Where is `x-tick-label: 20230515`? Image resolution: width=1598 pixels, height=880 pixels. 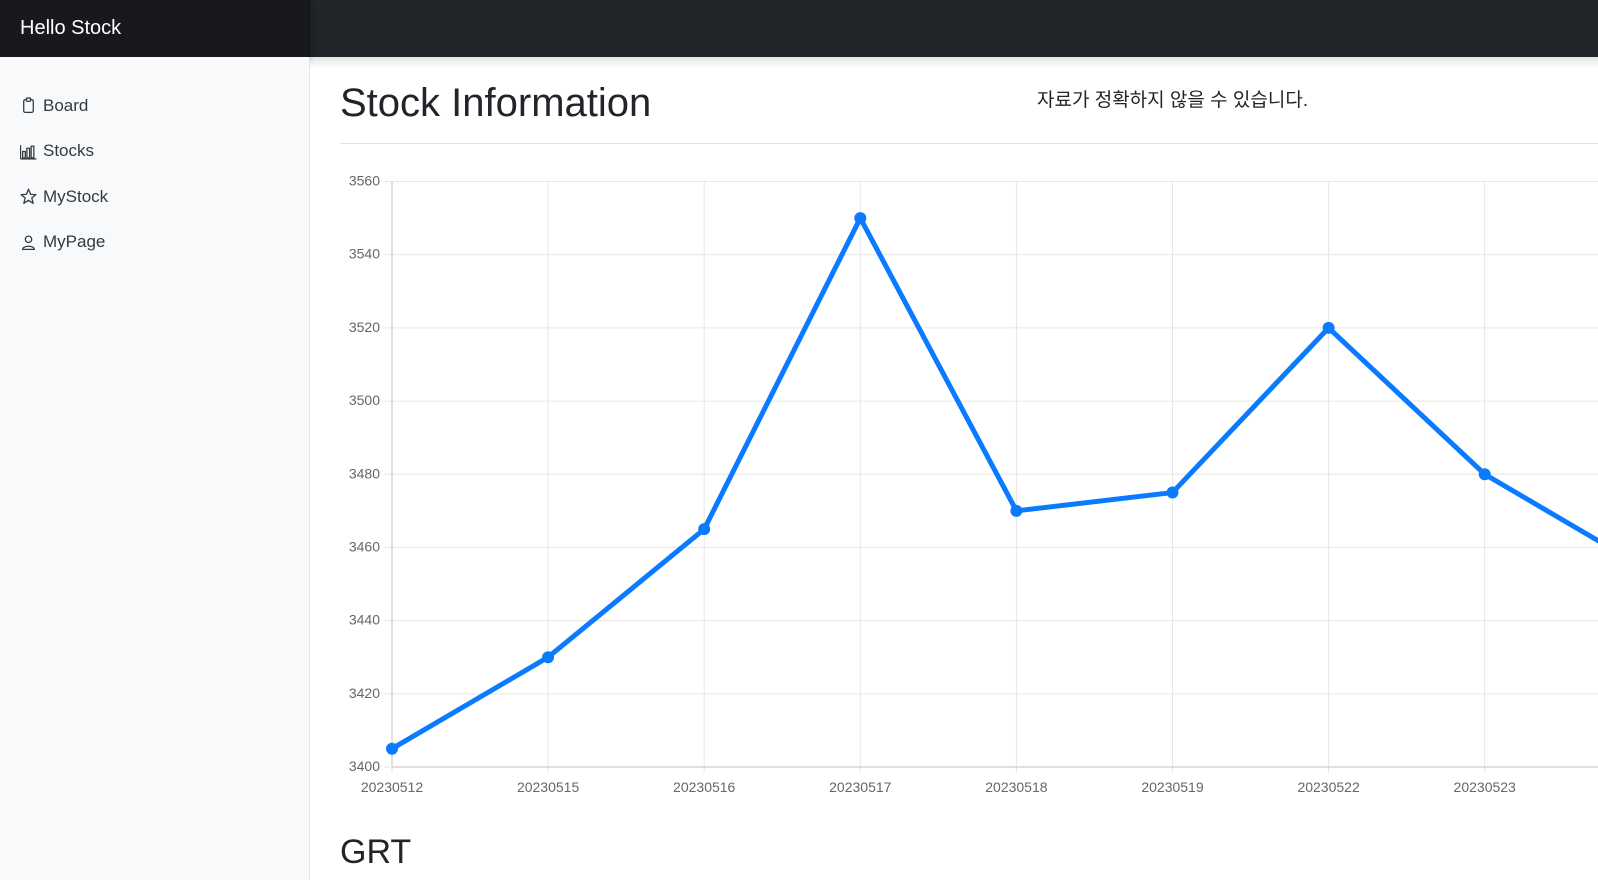 x-tick-label: 20230515 is located at coordinates (548, 787).